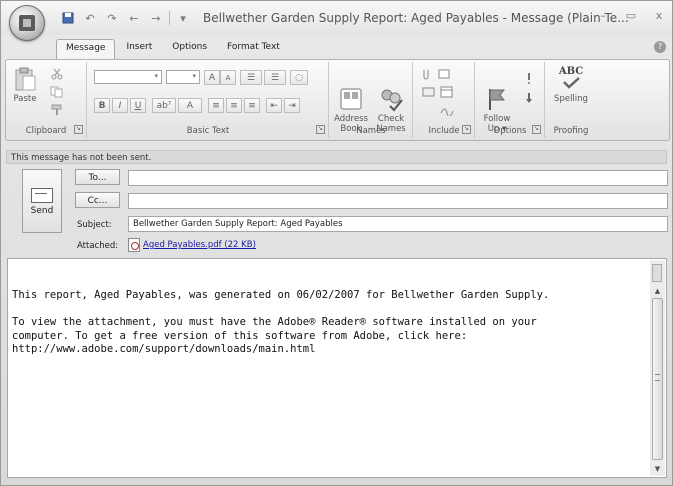 This screenshot has height=486, width=673. Describe the element at coordinates (57, 110) in the screenshot. I see `format-painter-icon` at that location.